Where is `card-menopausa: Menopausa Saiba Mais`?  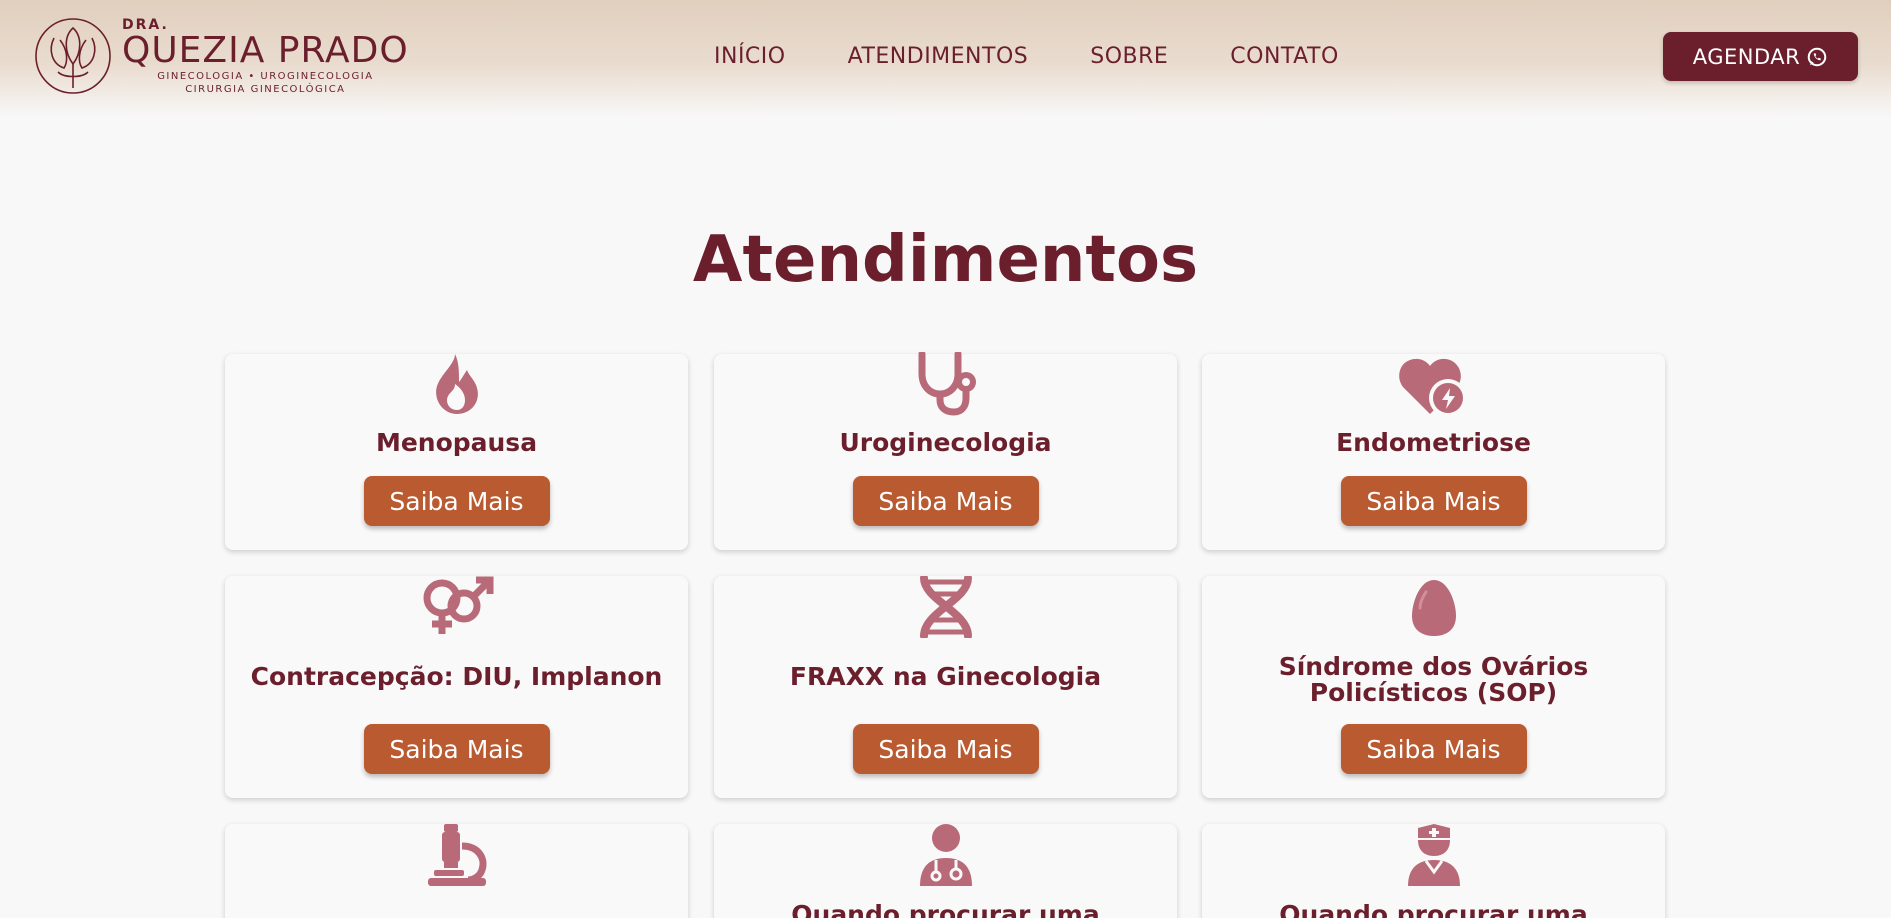 card-menopausa: Menopausa Saiba Mais is located at coordinates (456, 452).